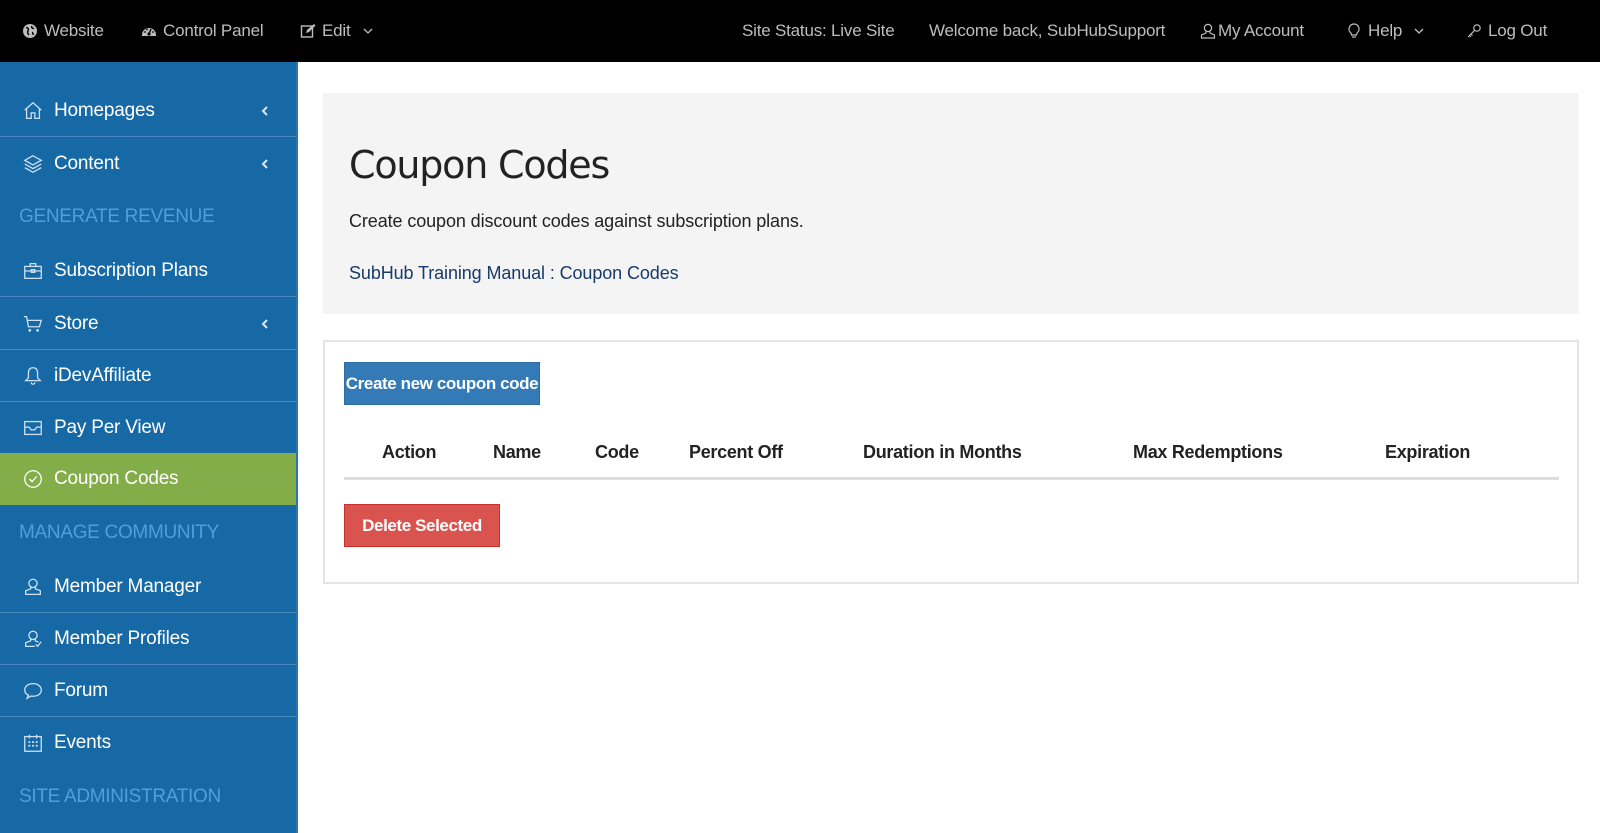 The height and width of the screenshot is (833, 1600). What do you see at coordinates (736, 452) in the screenshot?
I see `column-header-percent-off: Percent Off` at bounding box center [736, 452].